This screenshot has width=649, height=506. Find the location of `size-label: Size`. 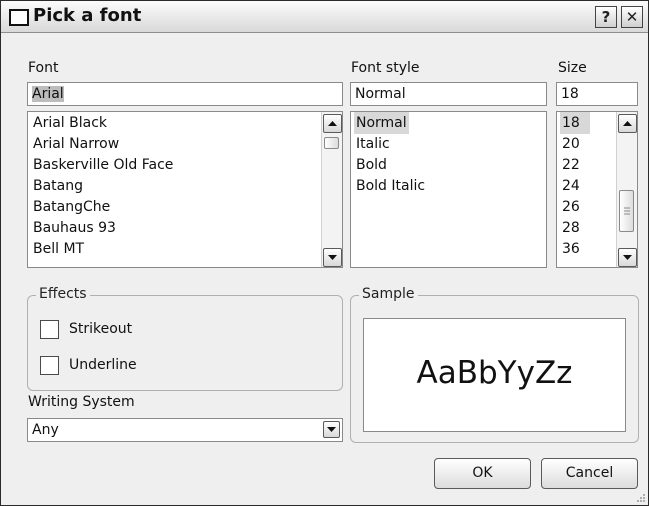

size-label: Size is located at coordinates (572, 68).